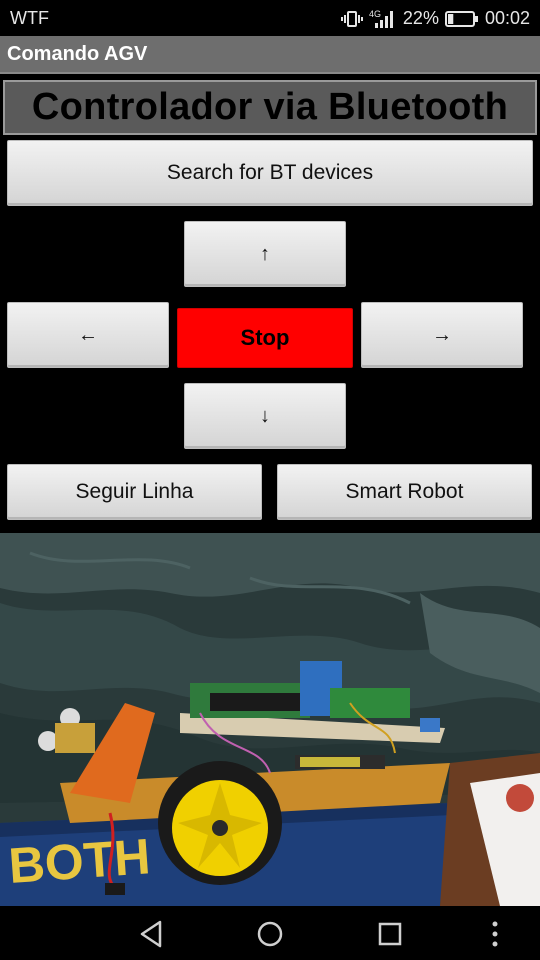 This screenshot has height=960, width=540. I want to click on status-bar: WTF 4G 22% 00:02, so click(270, 18).